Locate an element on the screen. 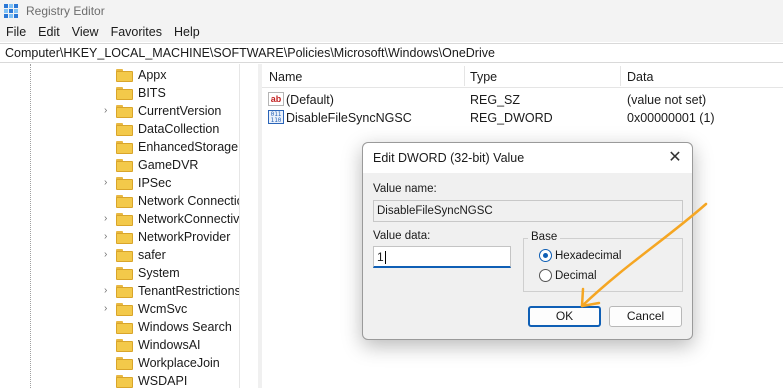 The height and width of the screenshot is (388, 783). tree-item: Appx is located at coordinates (119, 75).